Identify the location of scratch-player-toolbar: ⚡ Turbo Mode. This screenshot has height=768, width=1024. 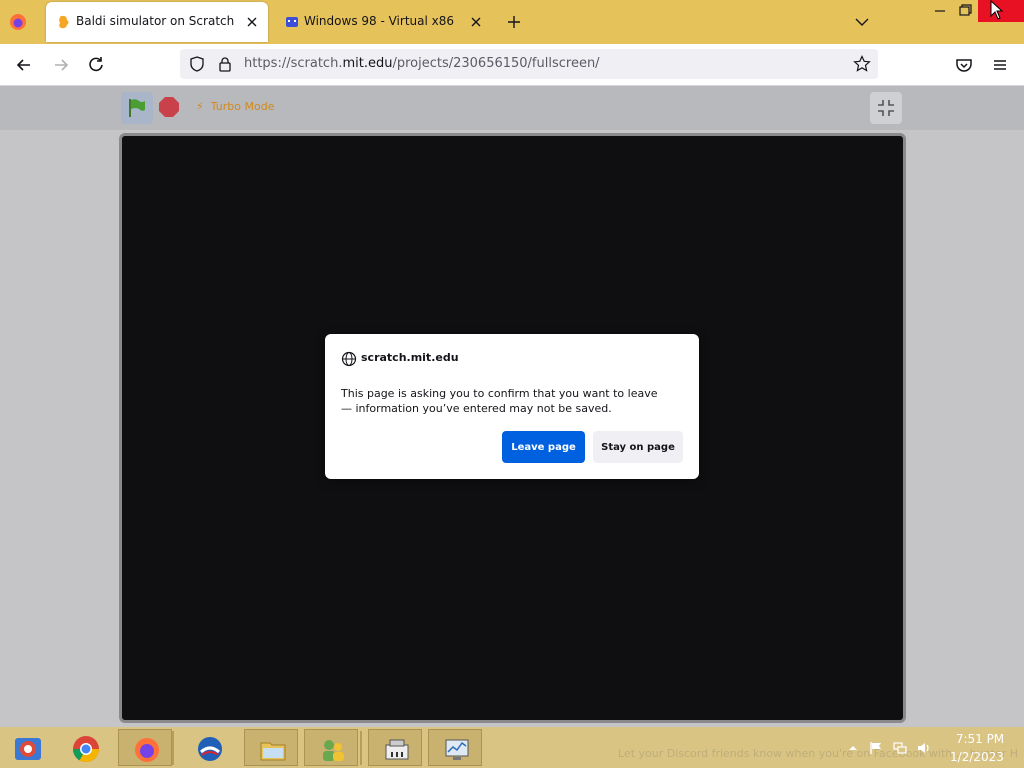
(512, 108).